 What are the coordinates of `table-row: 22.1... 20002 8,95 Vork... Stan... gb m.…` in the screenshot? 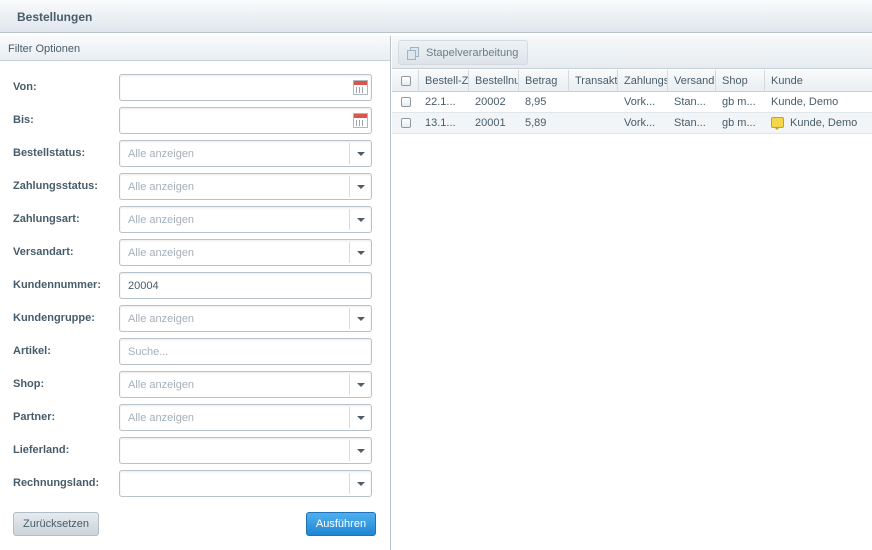 It's located at (632, 102).